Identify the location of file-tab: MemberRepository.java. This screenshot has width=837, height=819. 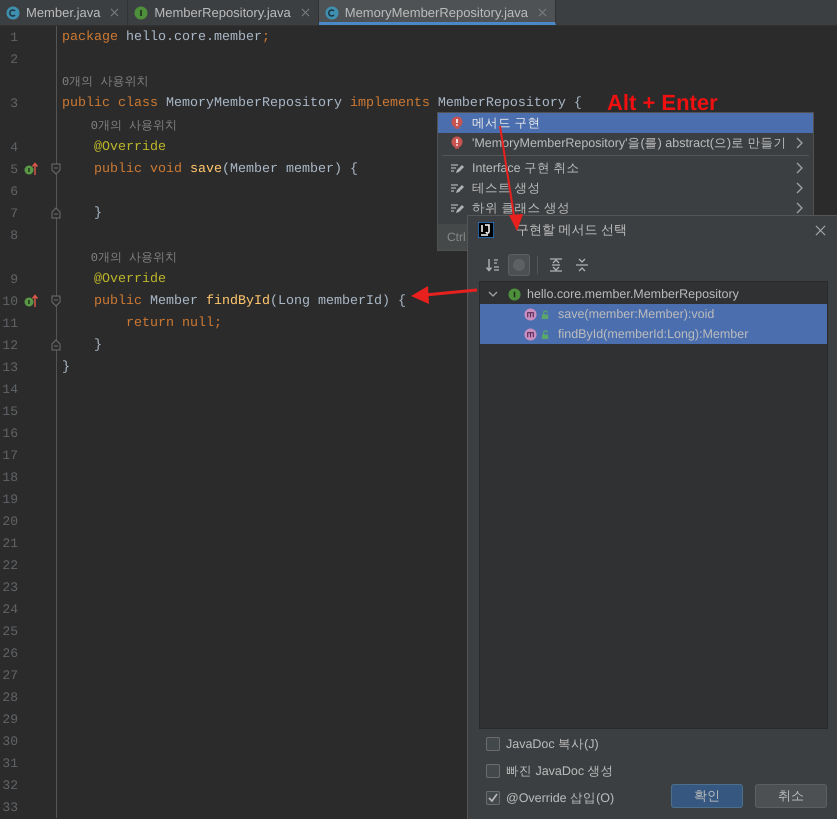
(223, 12).